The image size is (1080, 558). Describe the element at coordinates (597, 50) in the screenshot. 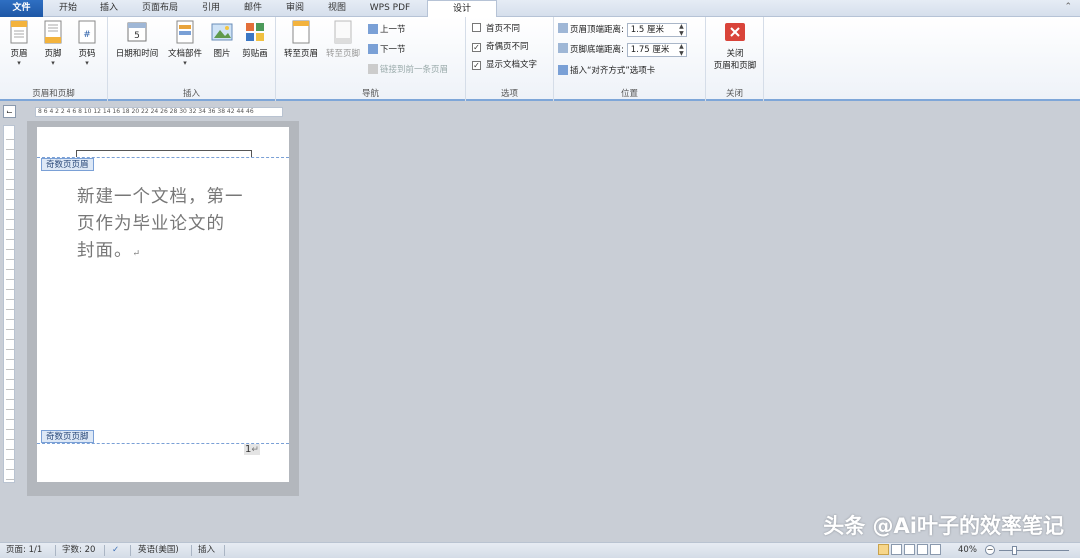

I see `footer-bottom-label: 页脚底端距离:` at that location.